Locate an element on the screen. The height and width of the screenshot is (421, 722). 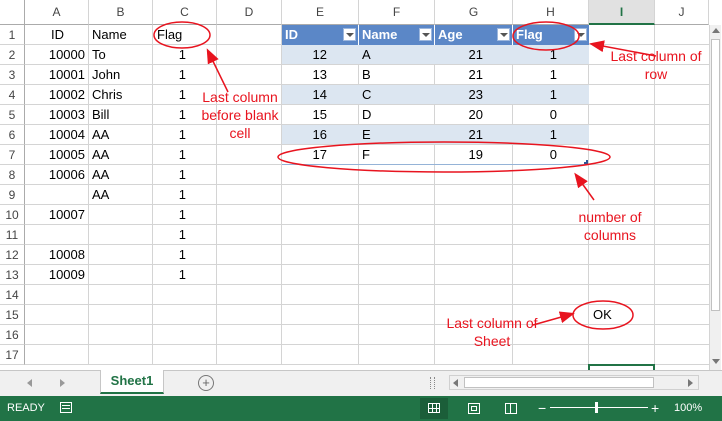
column-header-d: D is located at coordinates (249, 12).